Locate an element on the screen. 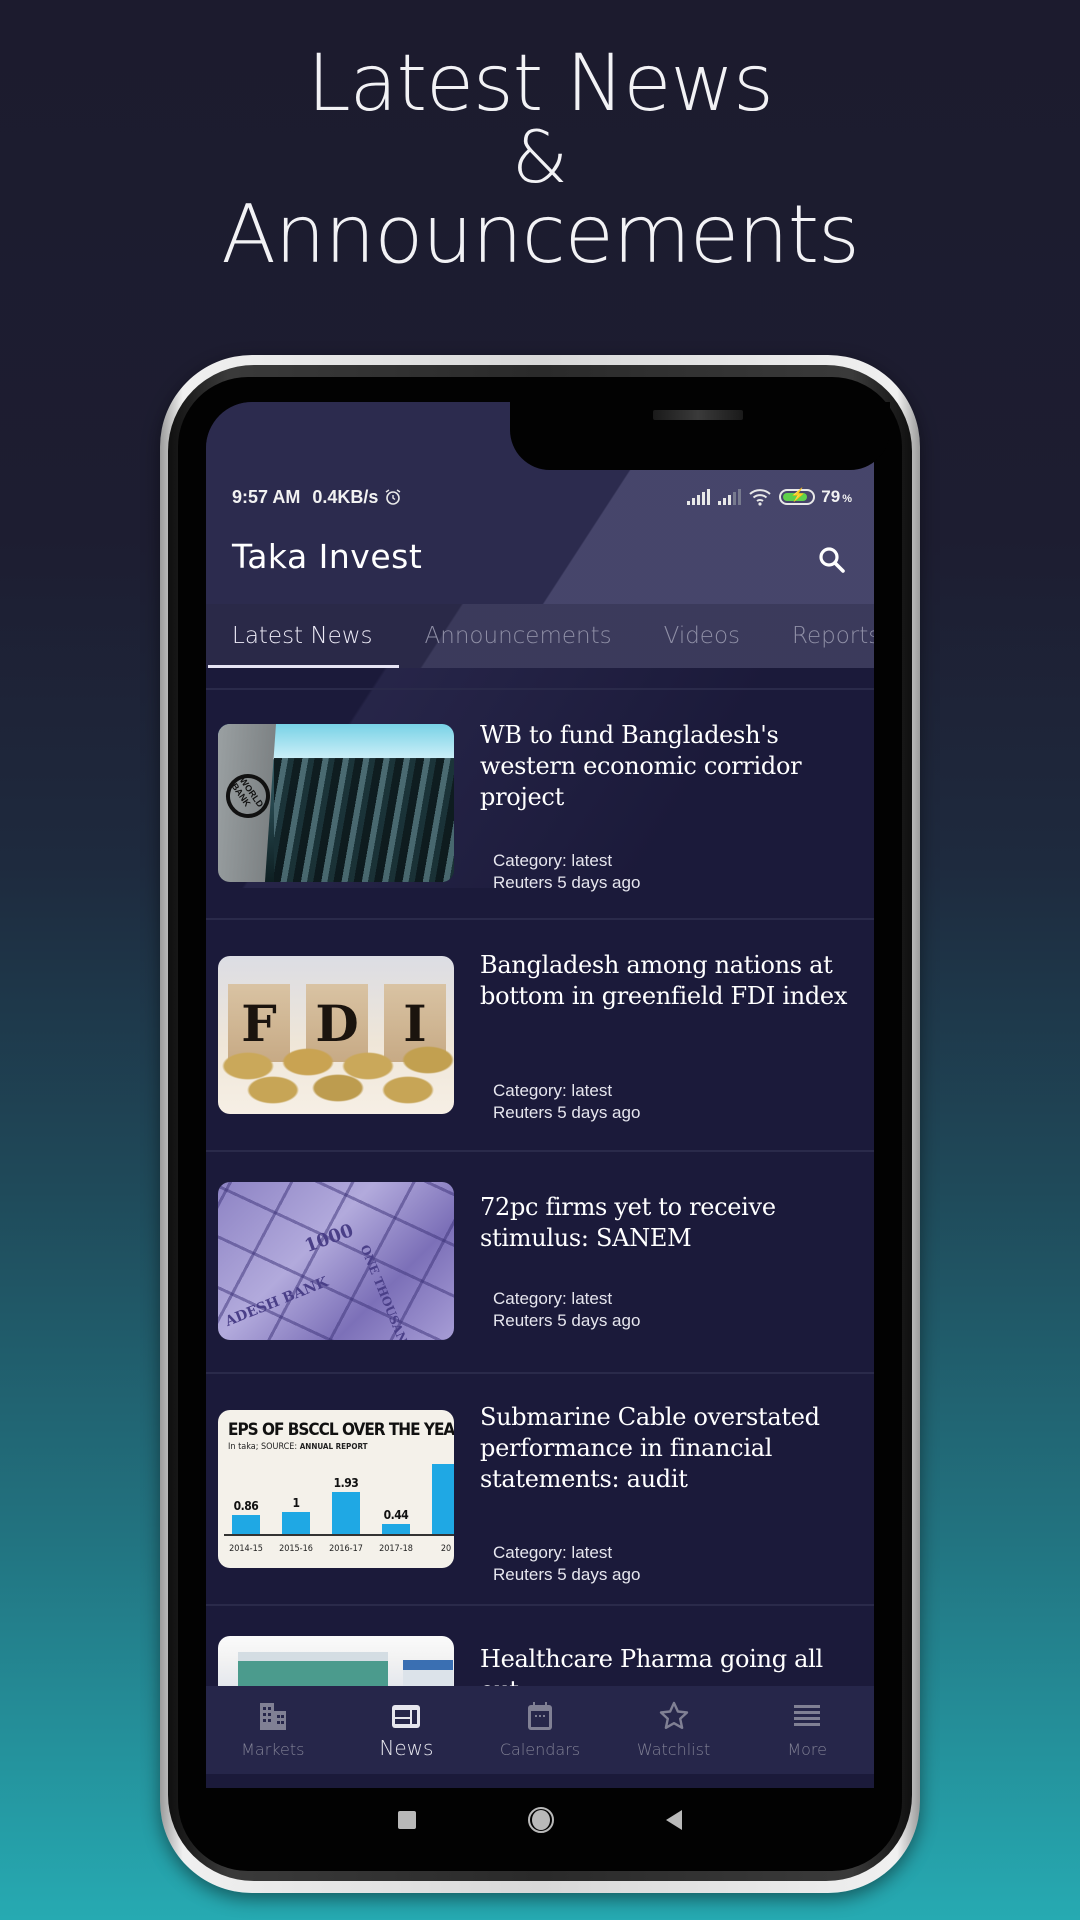 The width and height of the screenshot is (1080, 1920). nav-label: Watchlist is located at coordinates (673, 1749).